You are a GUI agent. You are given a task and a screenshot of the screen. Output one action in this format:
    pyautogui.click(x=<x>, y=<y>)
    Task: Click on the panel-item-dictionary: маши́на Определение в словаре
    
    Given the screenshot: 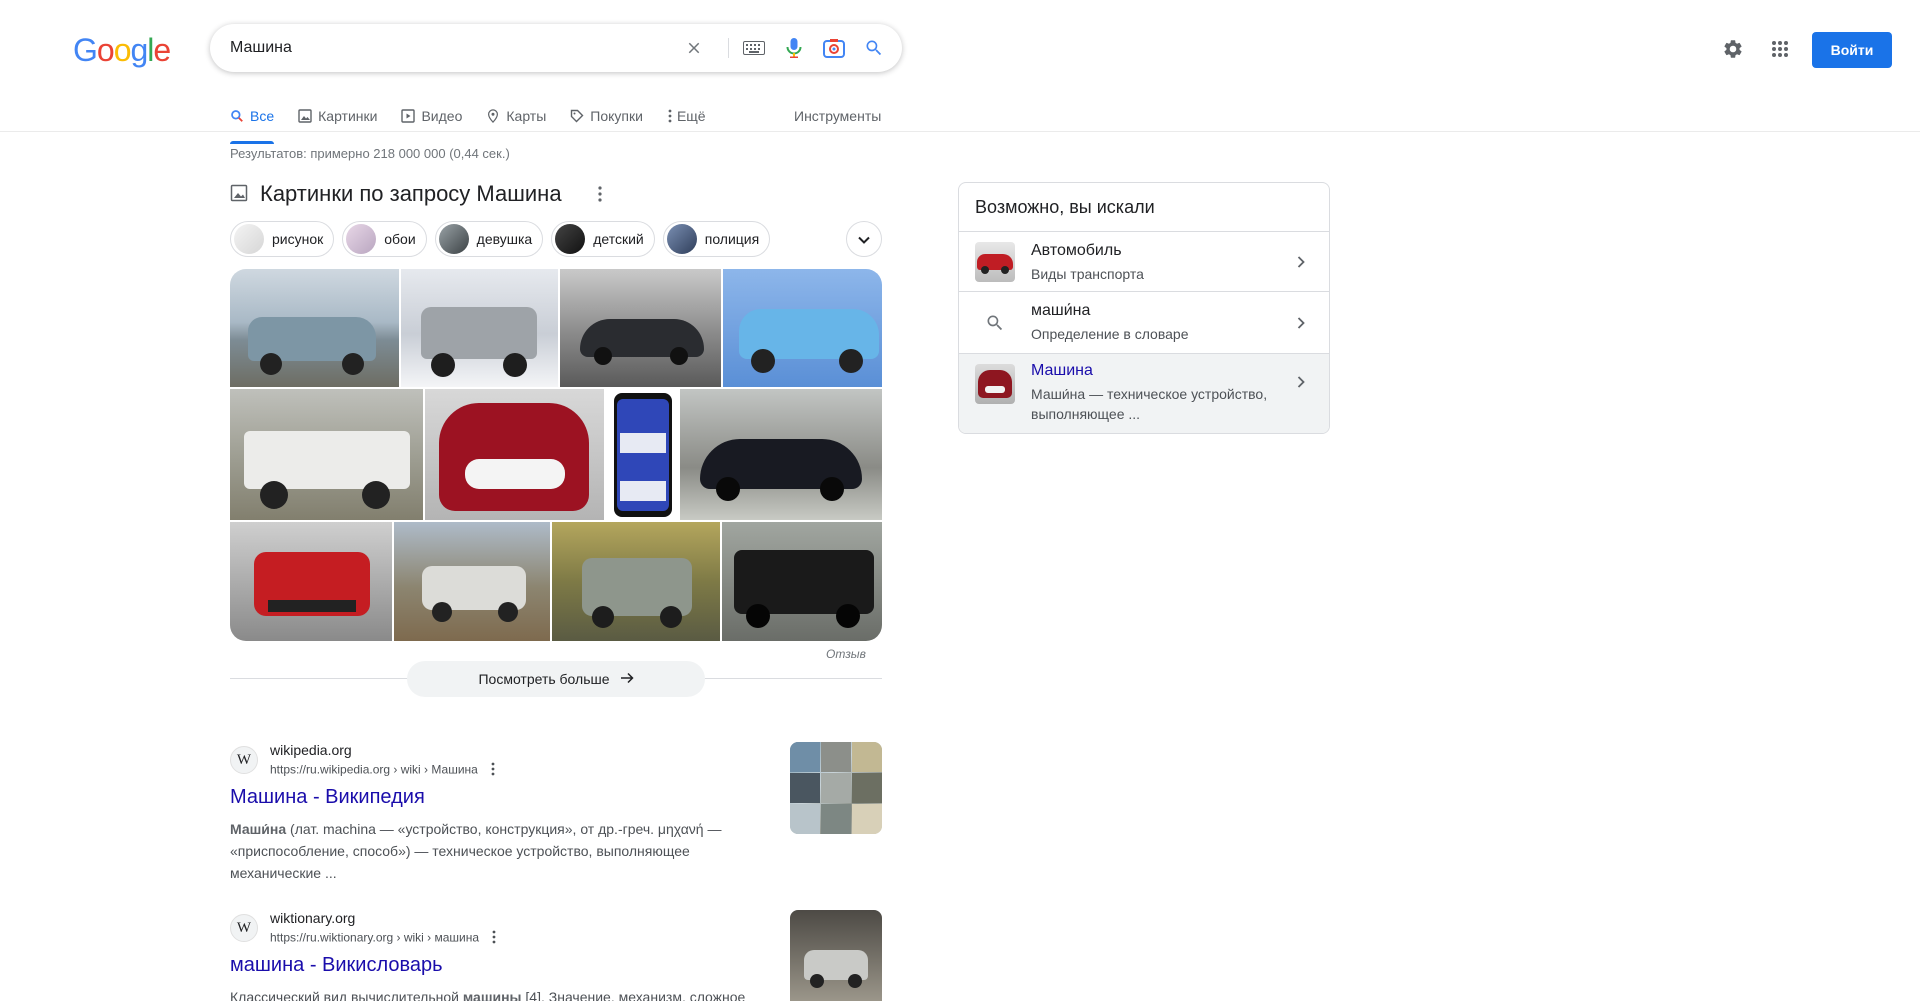 What is the action you would take?
    pyautogui.click(x=1144, y=322)
    